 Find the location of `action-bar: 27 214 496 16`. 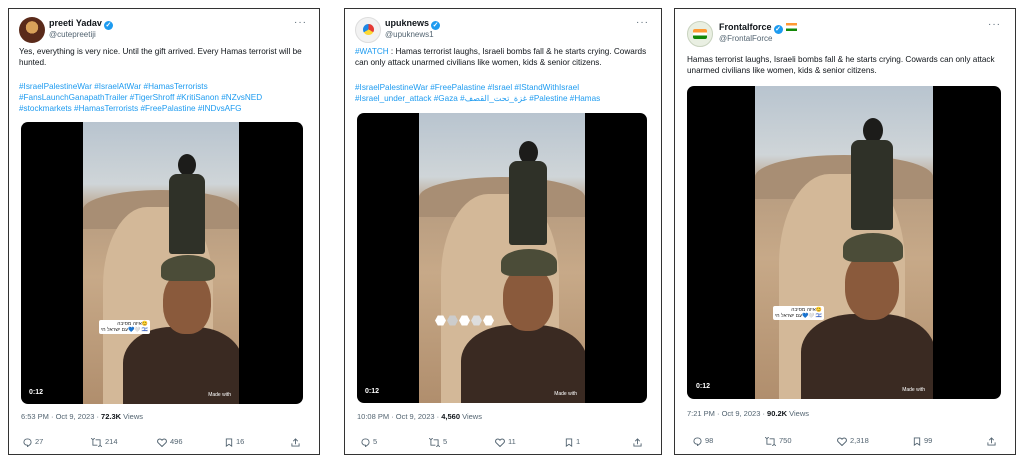

action-bar: 27 214 496 16 is located at coordinates (164, 443).